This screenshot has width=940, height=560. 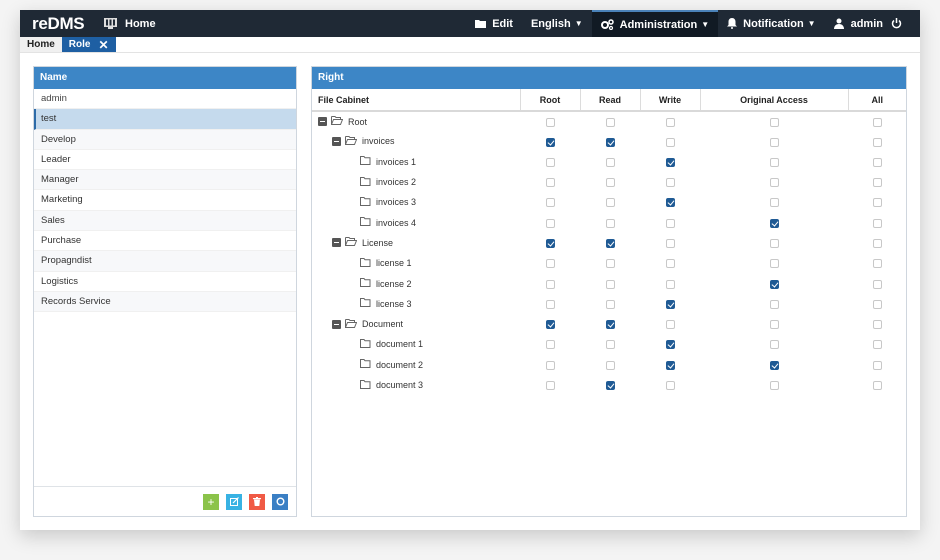 What do you see at coordinates (416, 364) in the screenshot?
I see `tree-node: document 2` at bounding box center [416, 364].